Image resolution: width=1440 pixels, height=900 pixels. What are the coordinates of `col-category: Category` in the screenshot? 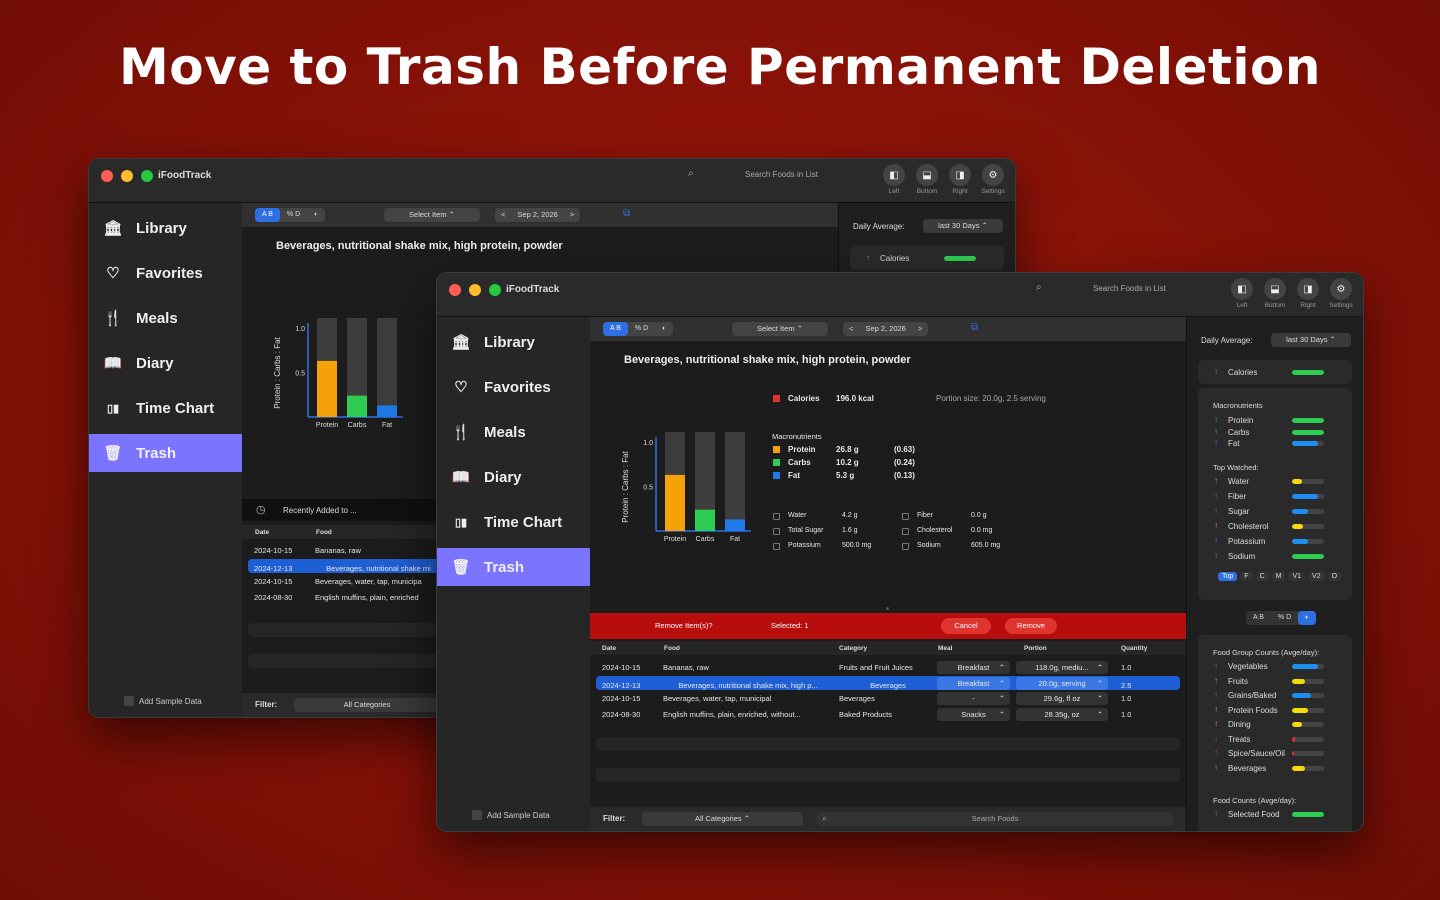 It's located at (853, 648).